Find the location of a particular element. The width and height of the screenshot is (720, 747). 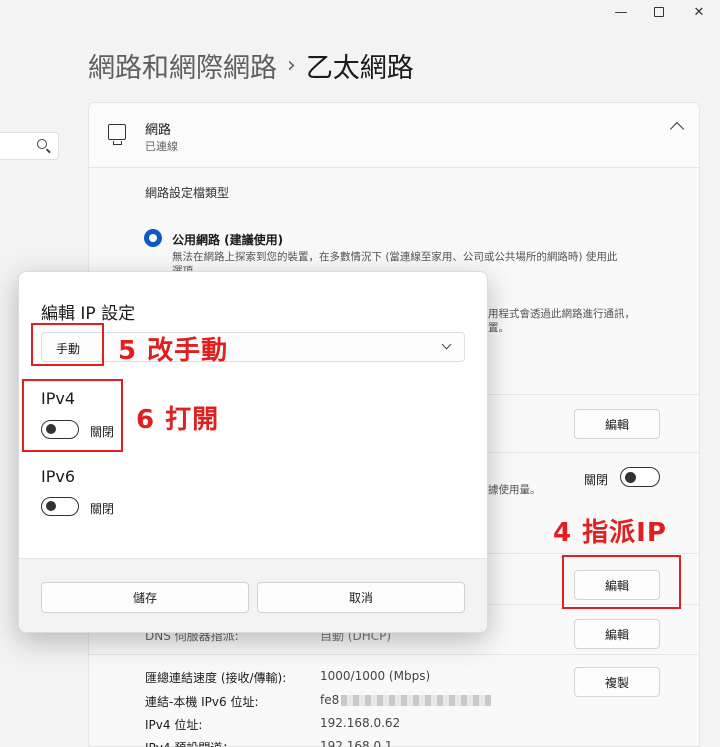

ethernet-icon is located at coordinates (117, 134).